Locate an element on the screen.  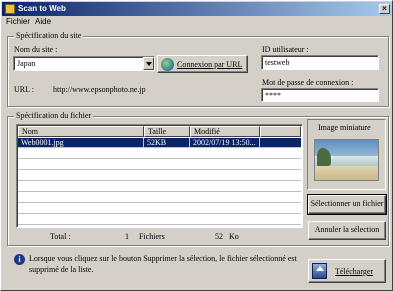
info-icon: i is located at coordinates (19, 259).